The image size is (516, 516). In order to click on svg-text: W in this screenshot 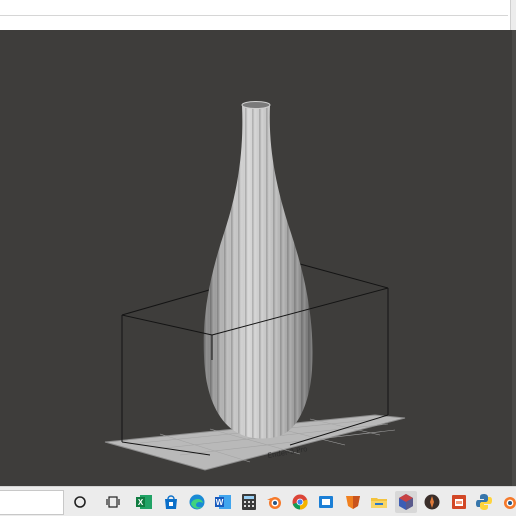, I will do `click(220, 502)`.